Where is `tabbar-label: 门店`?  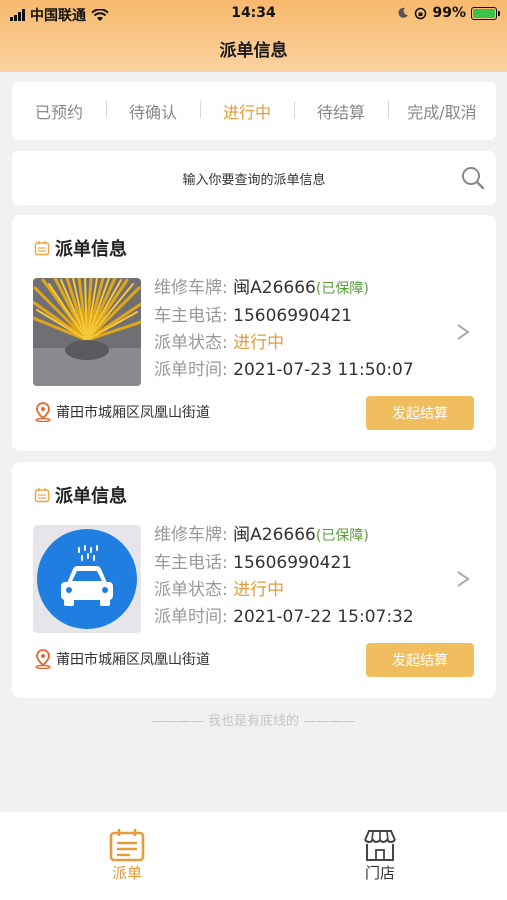
tabbar-label: 门店 is located at coordinates (379, 873).